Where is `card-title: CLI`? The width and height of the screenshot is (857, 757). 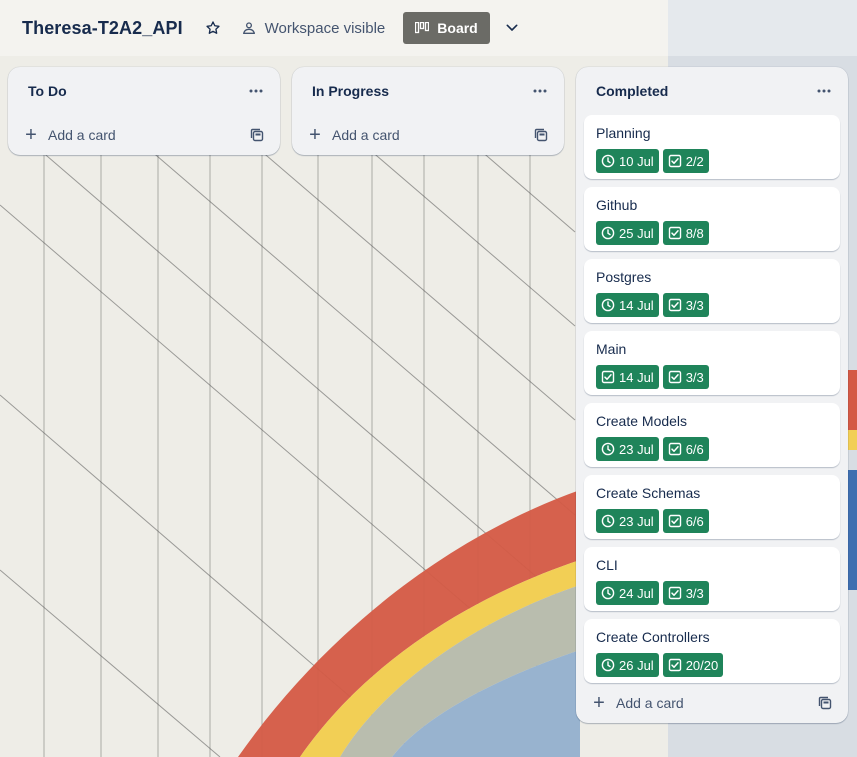
card-title: CLI is located at coordinates (607, 565).